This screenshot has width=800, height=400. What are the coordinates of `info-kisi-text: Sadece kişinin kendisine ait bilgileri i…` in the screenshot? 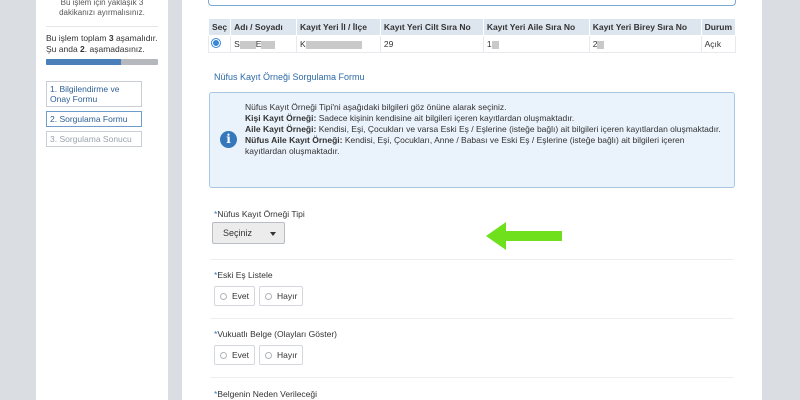 It's located at (445, 118).